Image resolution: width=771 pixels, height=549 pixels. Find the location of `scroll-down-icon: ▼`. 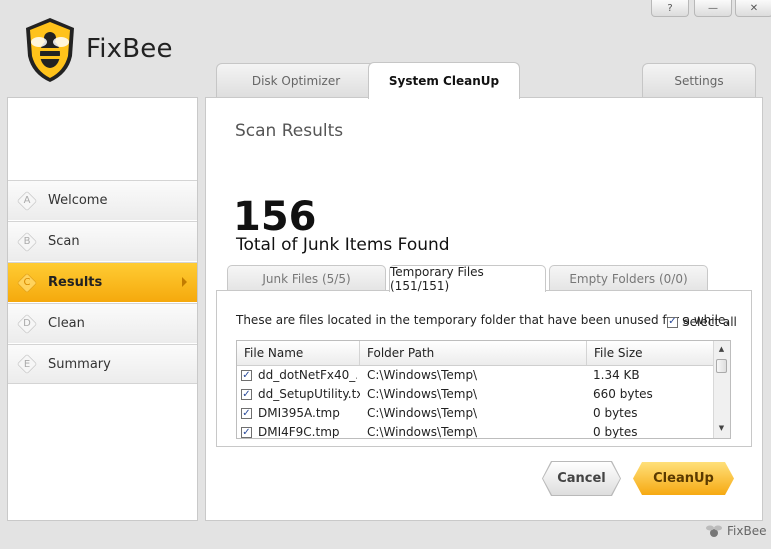

scroll-down-icon: ▼ is located at coordinates (721, 428).